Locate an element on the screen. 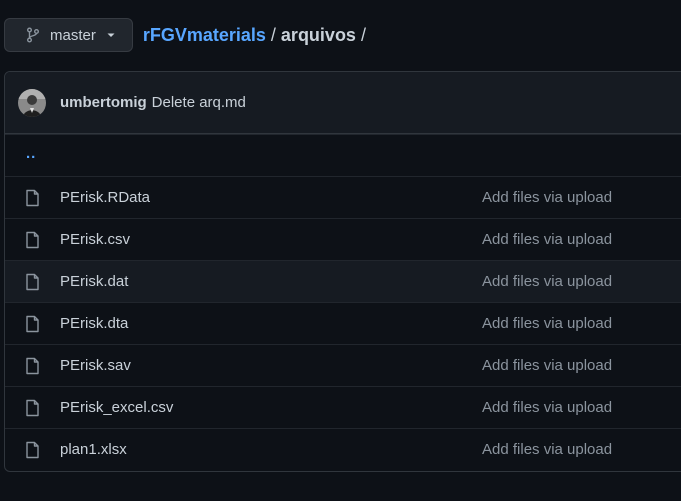 Image resolution: width=681 pixels, height=501 pixels. table-row: PErisk.dta Add files via upload is located at coordinates (343, 323).